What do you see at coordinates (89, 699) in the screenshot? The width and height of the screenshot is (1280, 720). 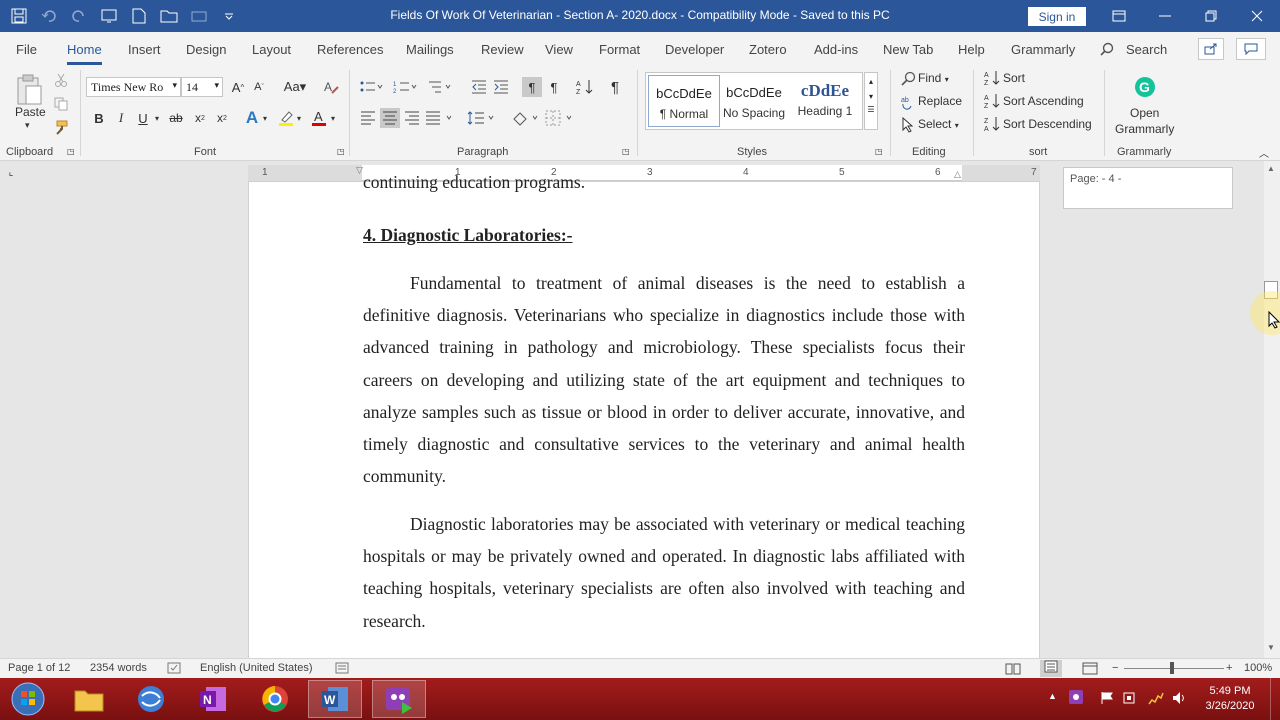 I see `file-explorer-icon` at bounding box center [89, 699].